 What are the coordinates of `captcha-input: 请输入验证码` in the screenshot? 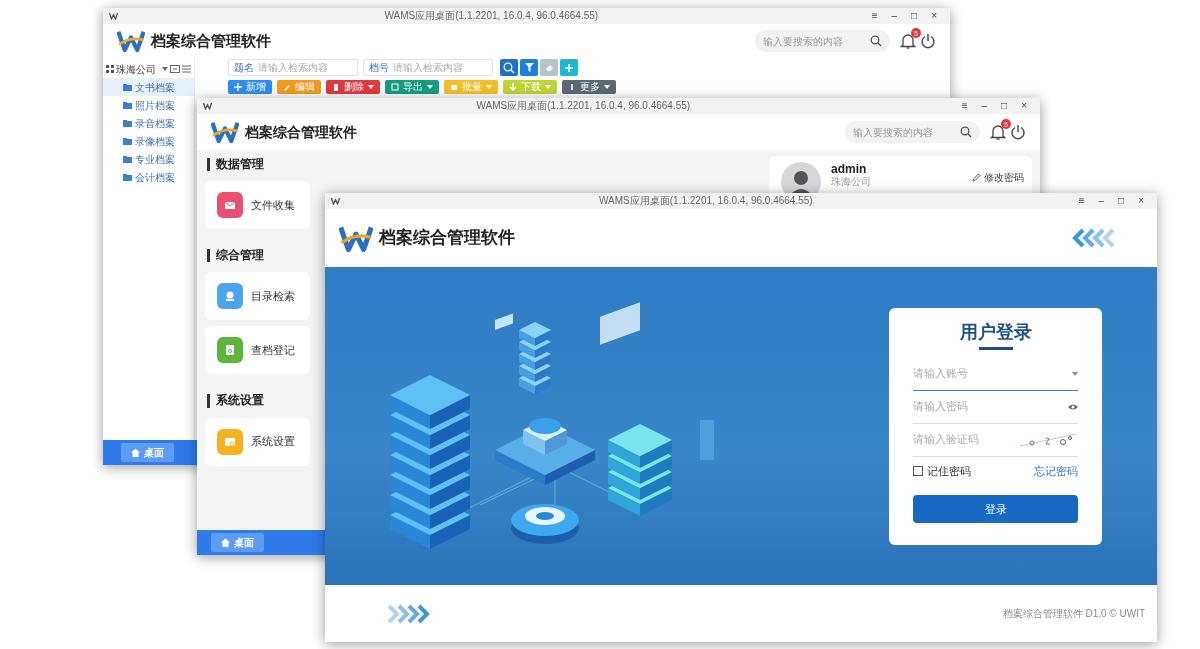 It's located at (965, 439).